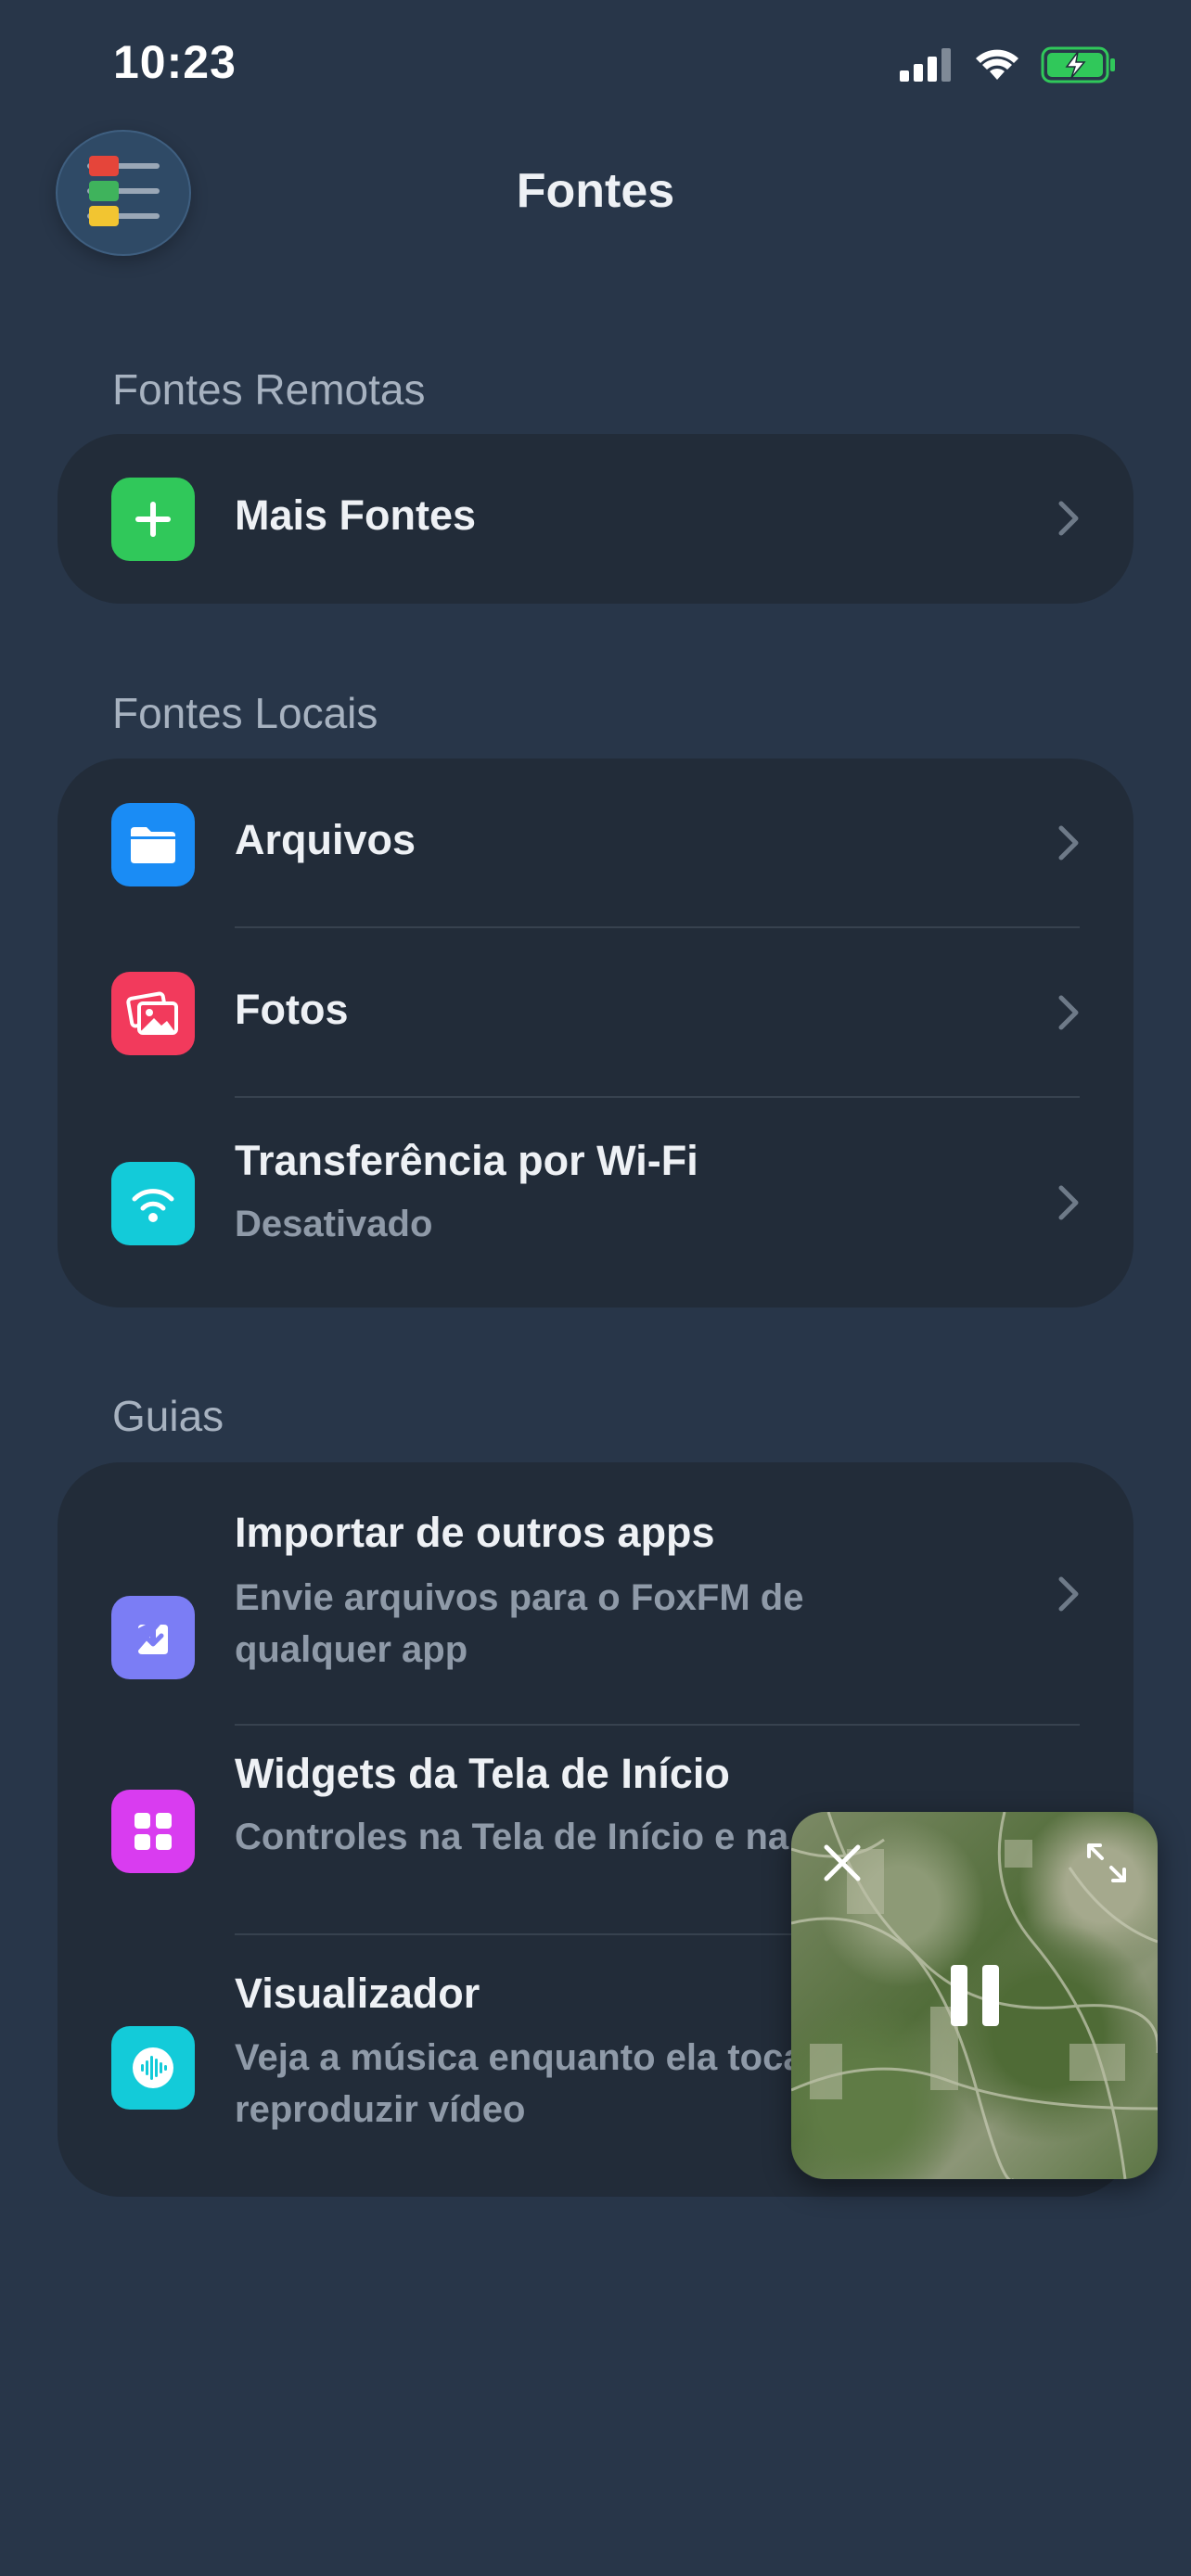 This screenshot has width=1191, height=2576. Describe the element at coordinates (292, 1010) in the screenshot. I see `photos-label: Fotos` at that location.